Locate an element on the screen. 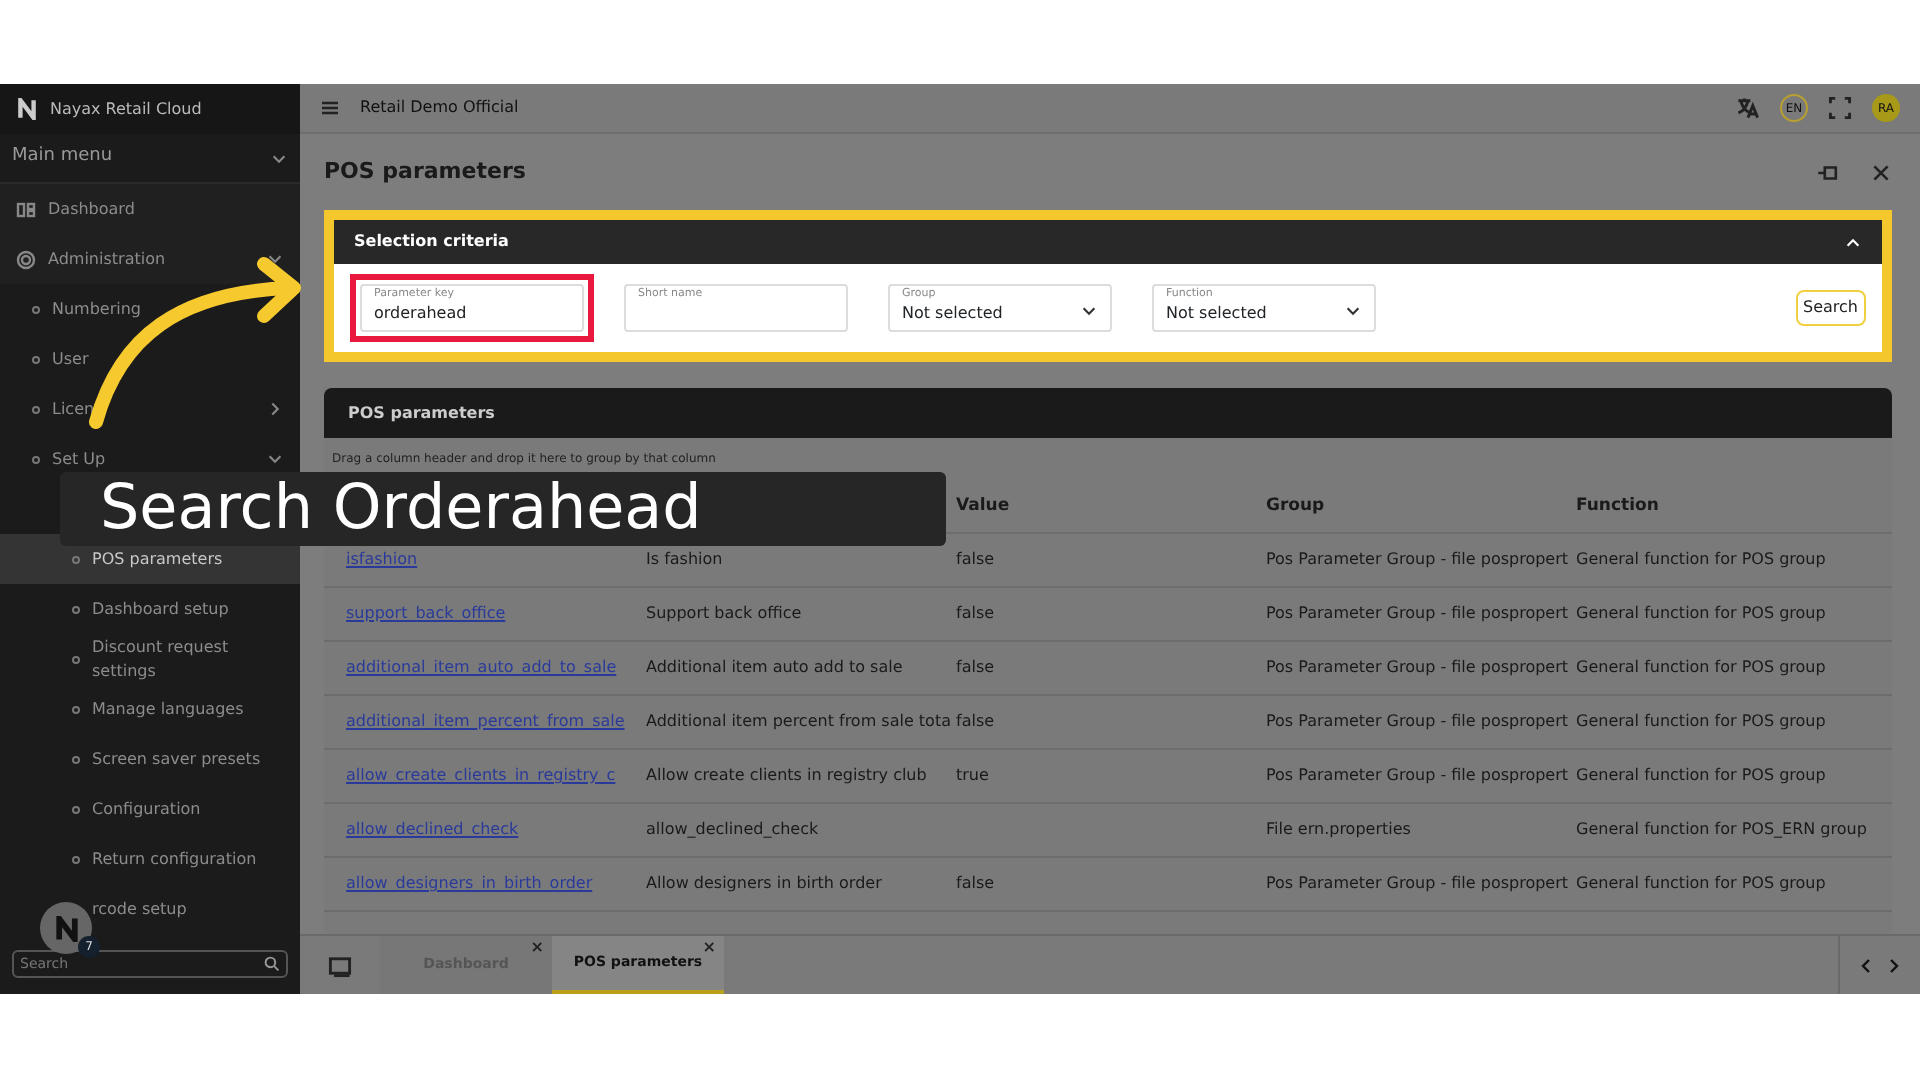 The image size is (1920, 1080). brand-name: Nayax Retail Cloud is located at coordinates (126, 109).